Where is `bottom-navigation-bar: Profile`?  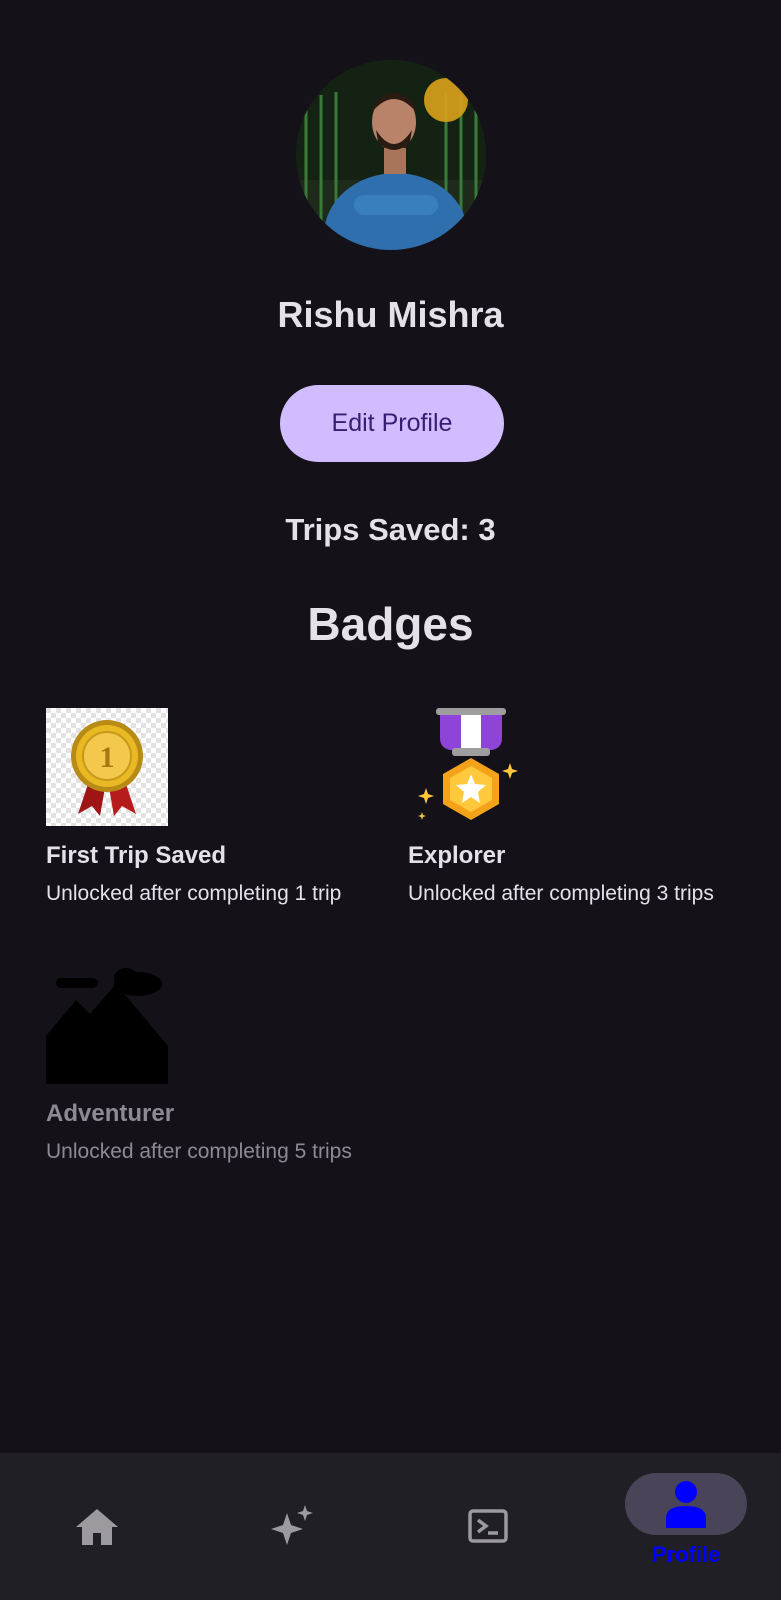 bottom-navigation-bar: Profile is located at coordinates (390, 1526).